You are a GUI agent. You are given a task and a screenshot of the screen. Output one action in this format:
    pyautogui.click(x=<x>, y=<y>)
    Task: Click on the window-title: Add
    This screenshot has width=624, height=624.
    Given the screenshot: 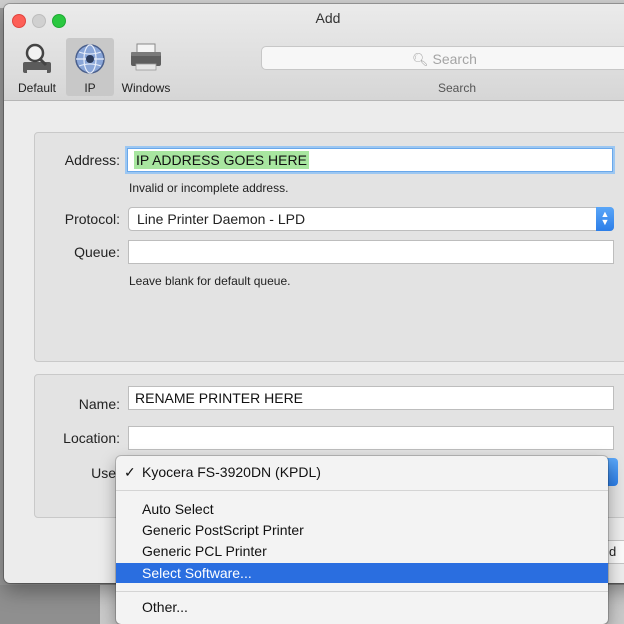 What is the action you would take?
    pyautogui.click(x=328, y=18)
    